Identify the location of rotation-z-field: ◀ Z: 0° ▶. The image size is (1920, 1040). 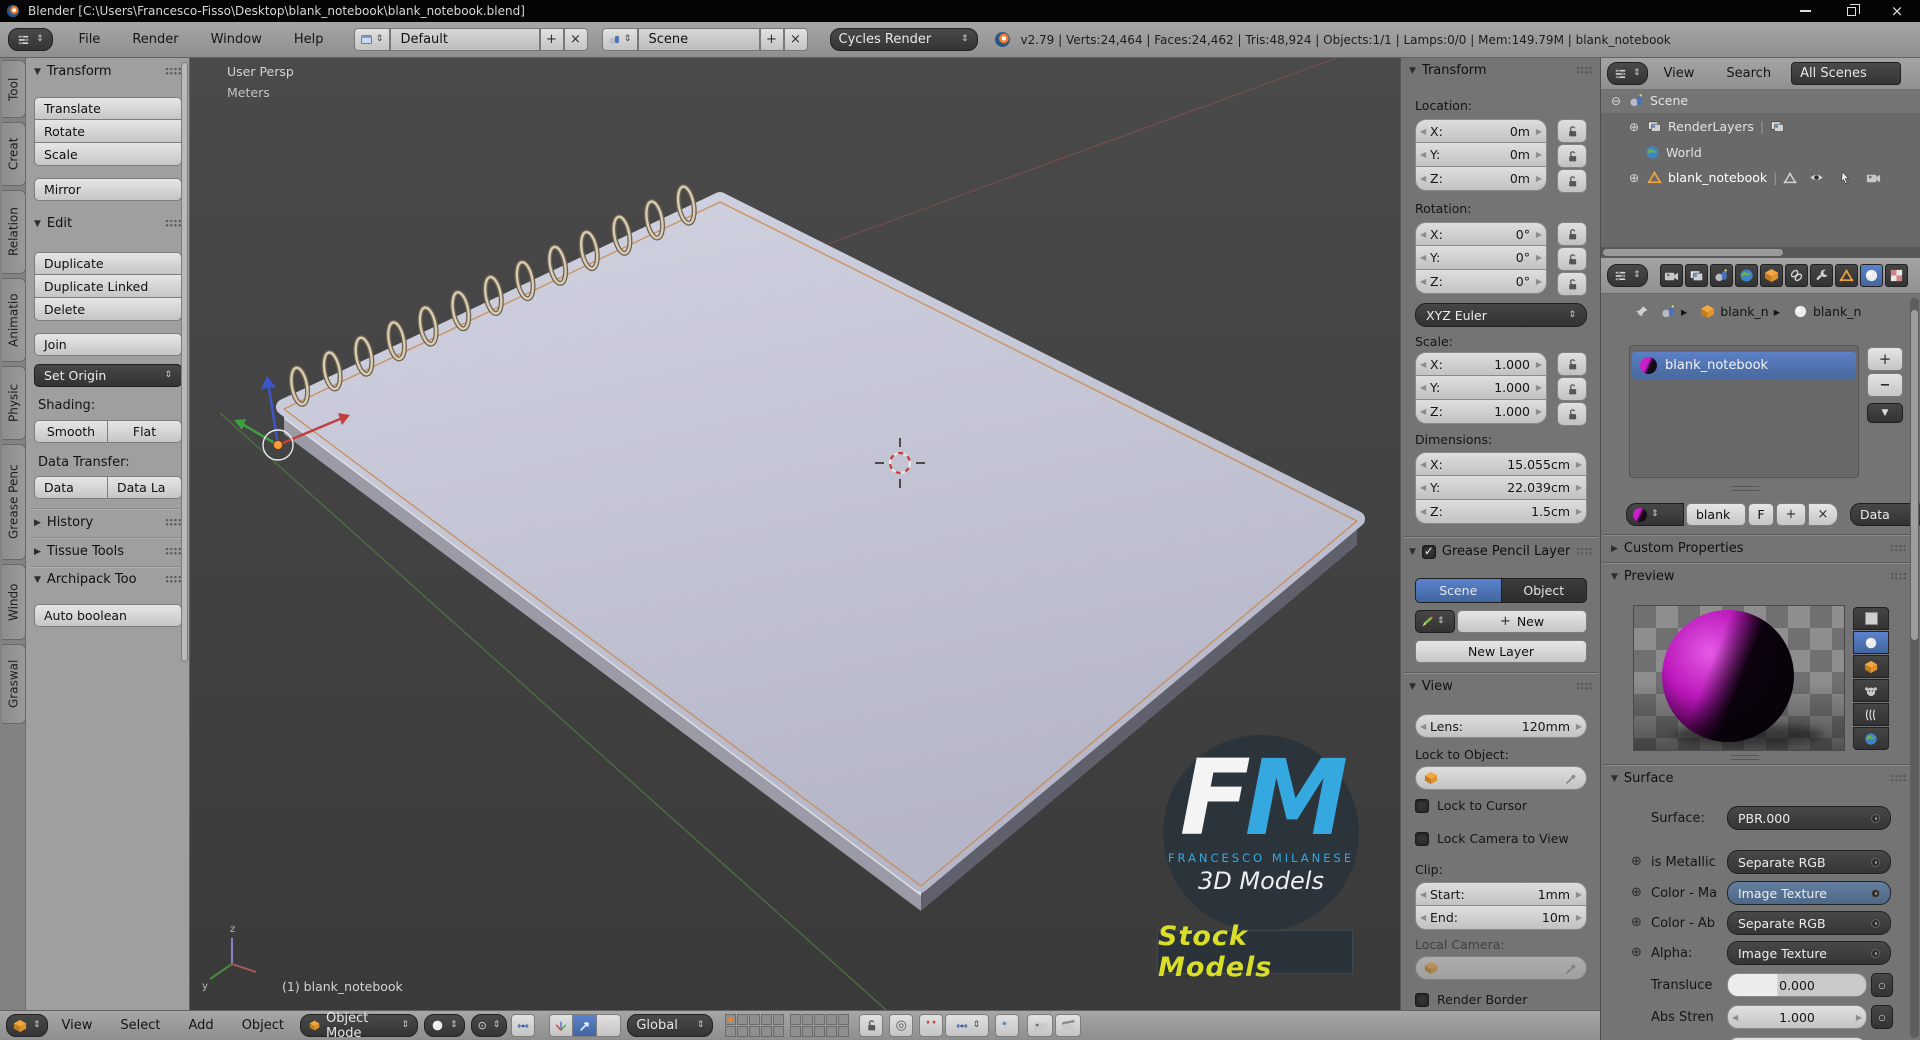
(1481, 282).